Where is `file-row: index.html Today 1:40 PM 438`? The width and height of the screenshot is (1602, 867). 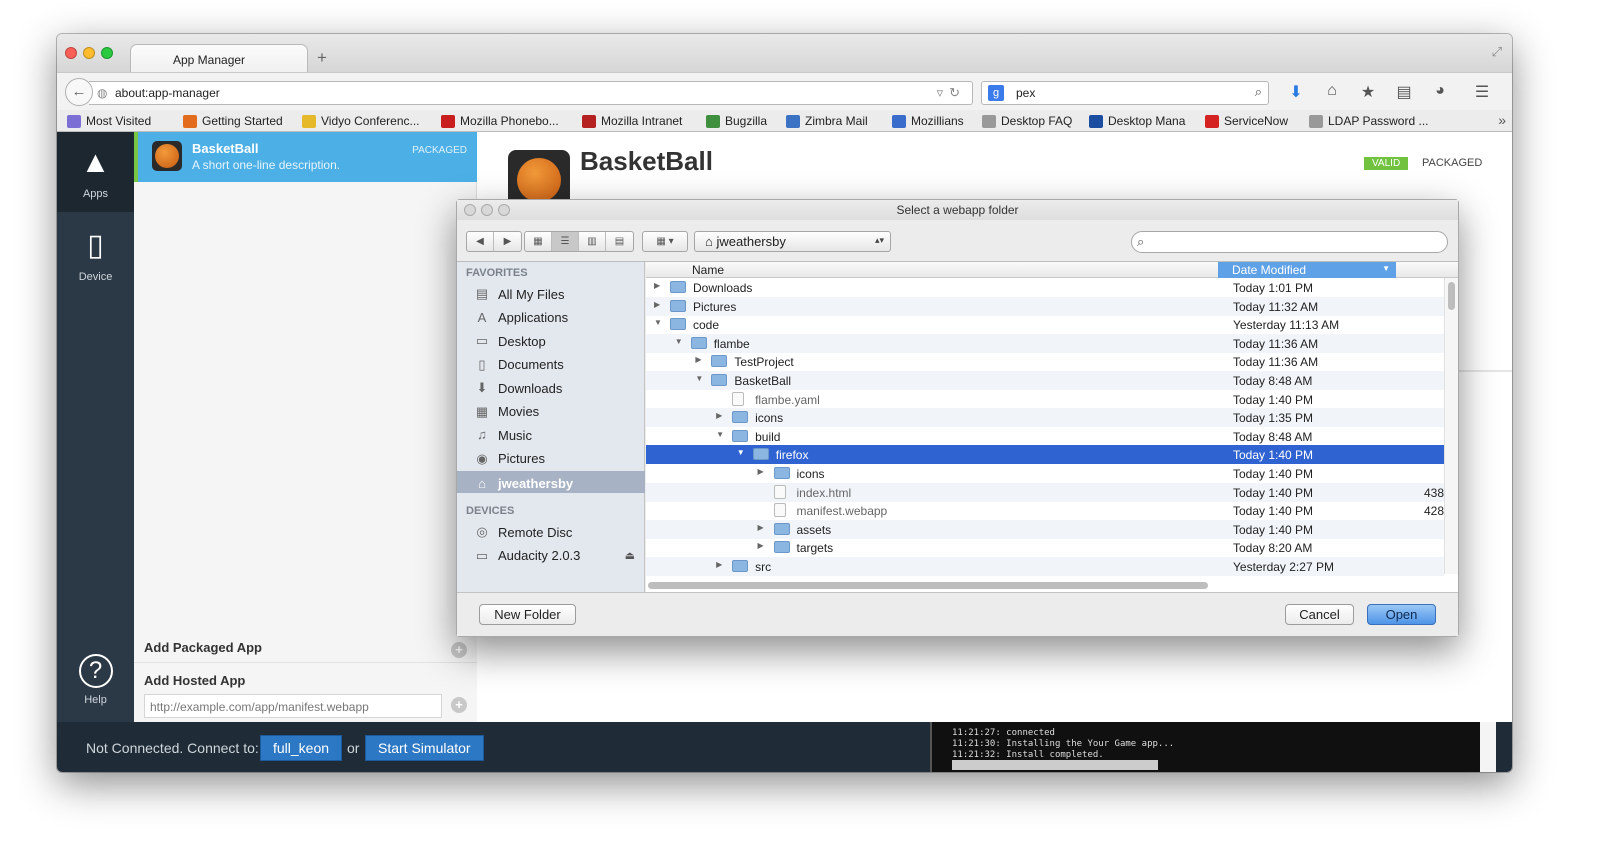 file-row: index.html Today 1:40 PM 438 is located at coordinates (1045, 492).